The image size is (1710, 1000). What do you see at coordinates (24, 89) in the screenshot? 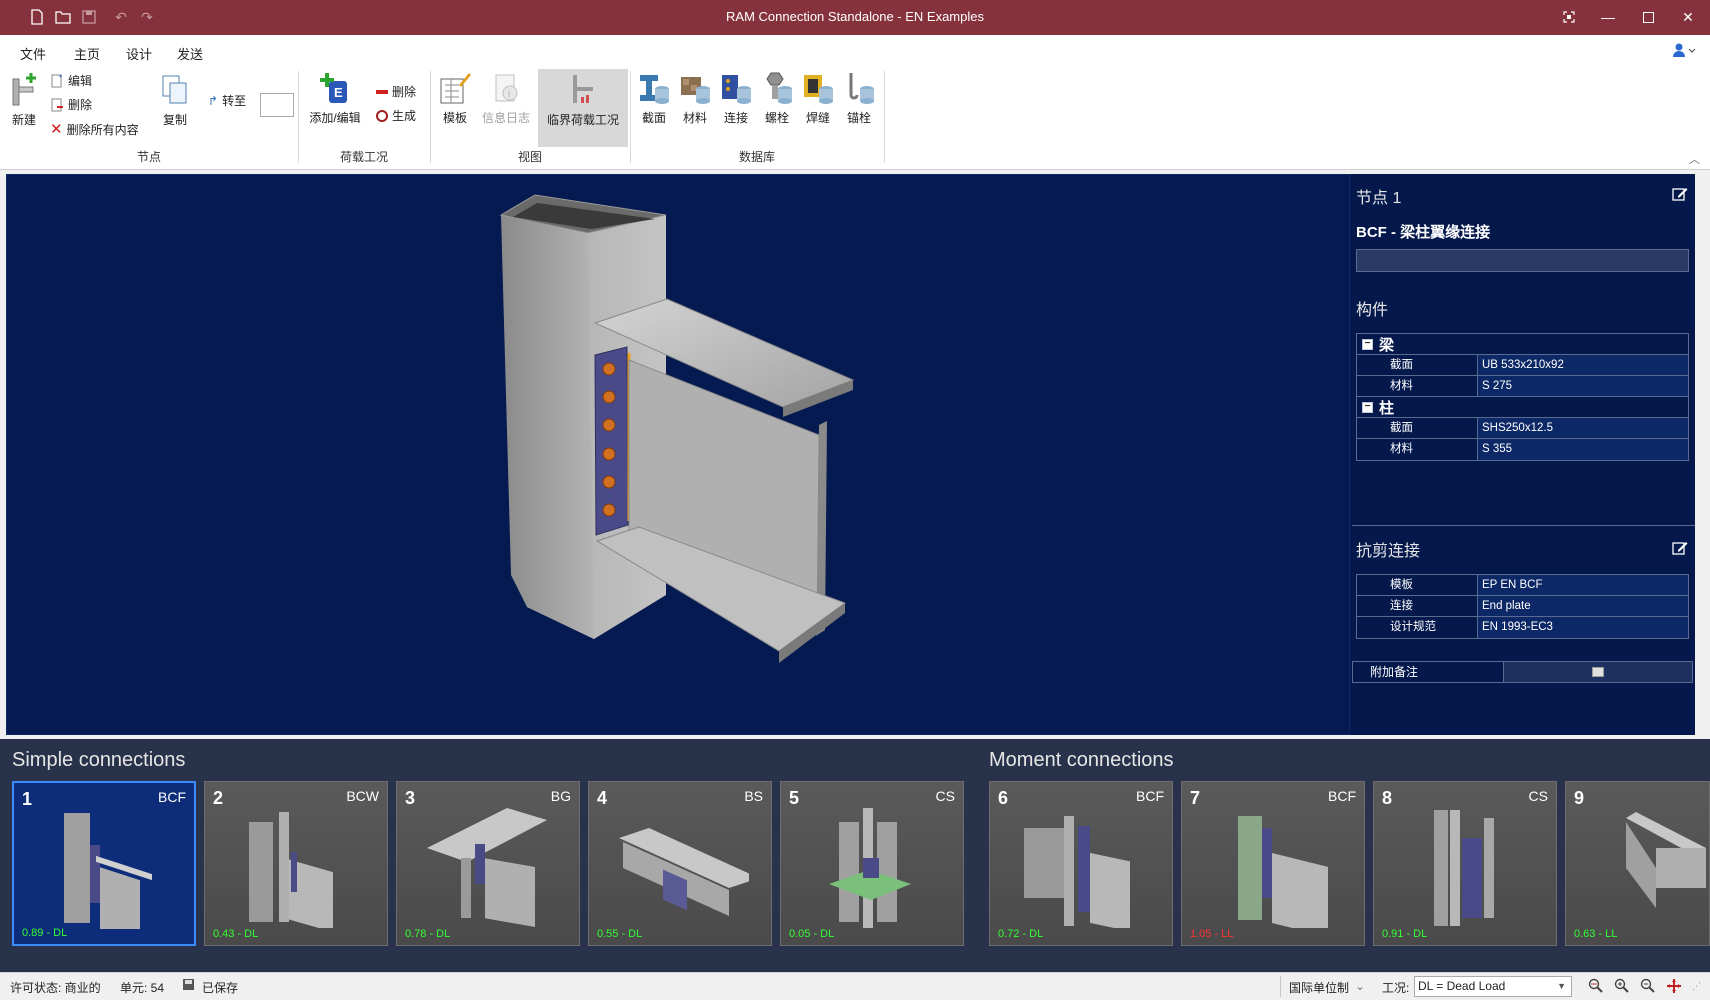
I see `new-node-icon` at bounding box center [24, 89].